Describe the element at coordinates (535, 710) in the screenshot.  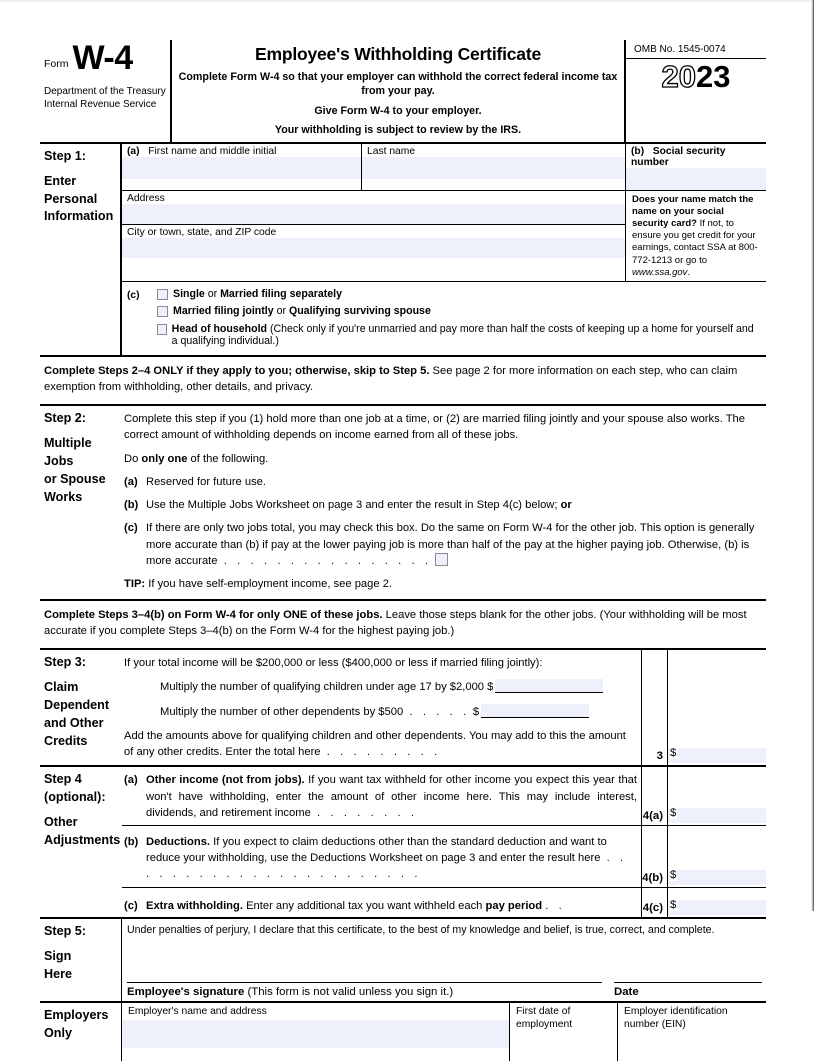
I see `step-3-dependents-input` at that location.